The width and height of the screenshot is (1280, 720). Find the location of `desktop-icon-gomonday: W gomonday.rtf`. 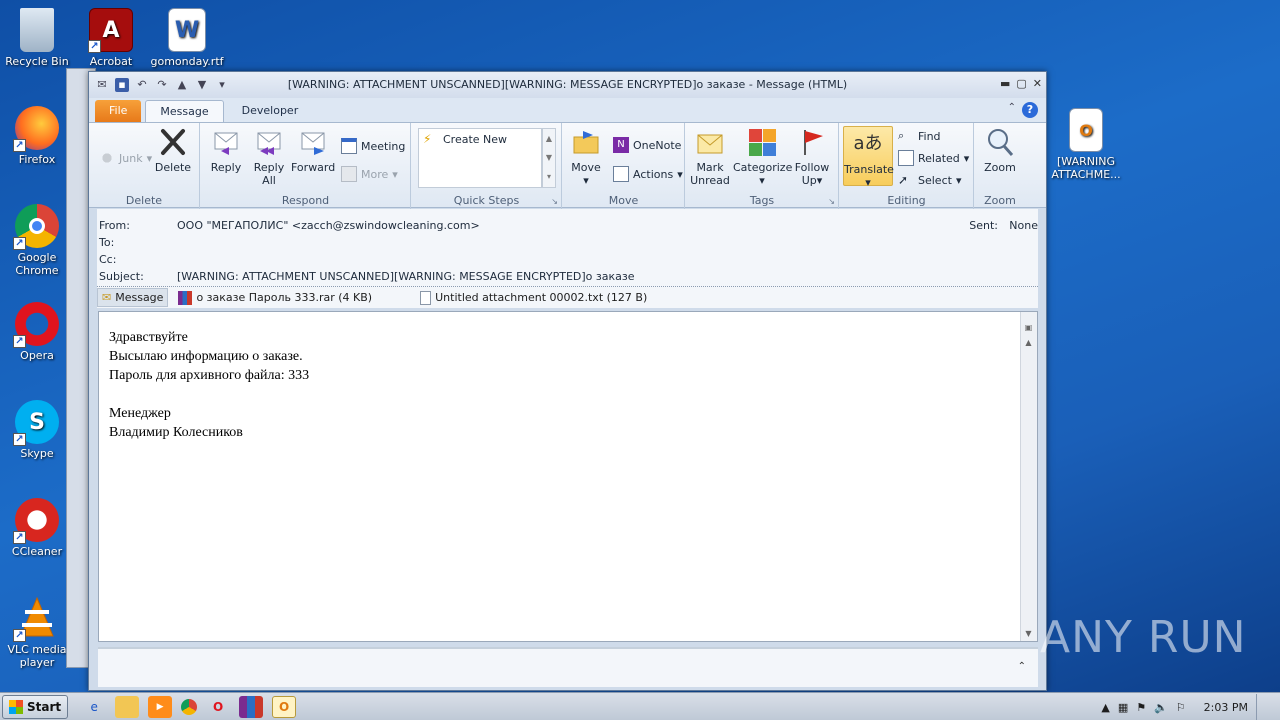

desktop-icon-gomonday: W gomonday.rtf is located at coordinates (187, 38).